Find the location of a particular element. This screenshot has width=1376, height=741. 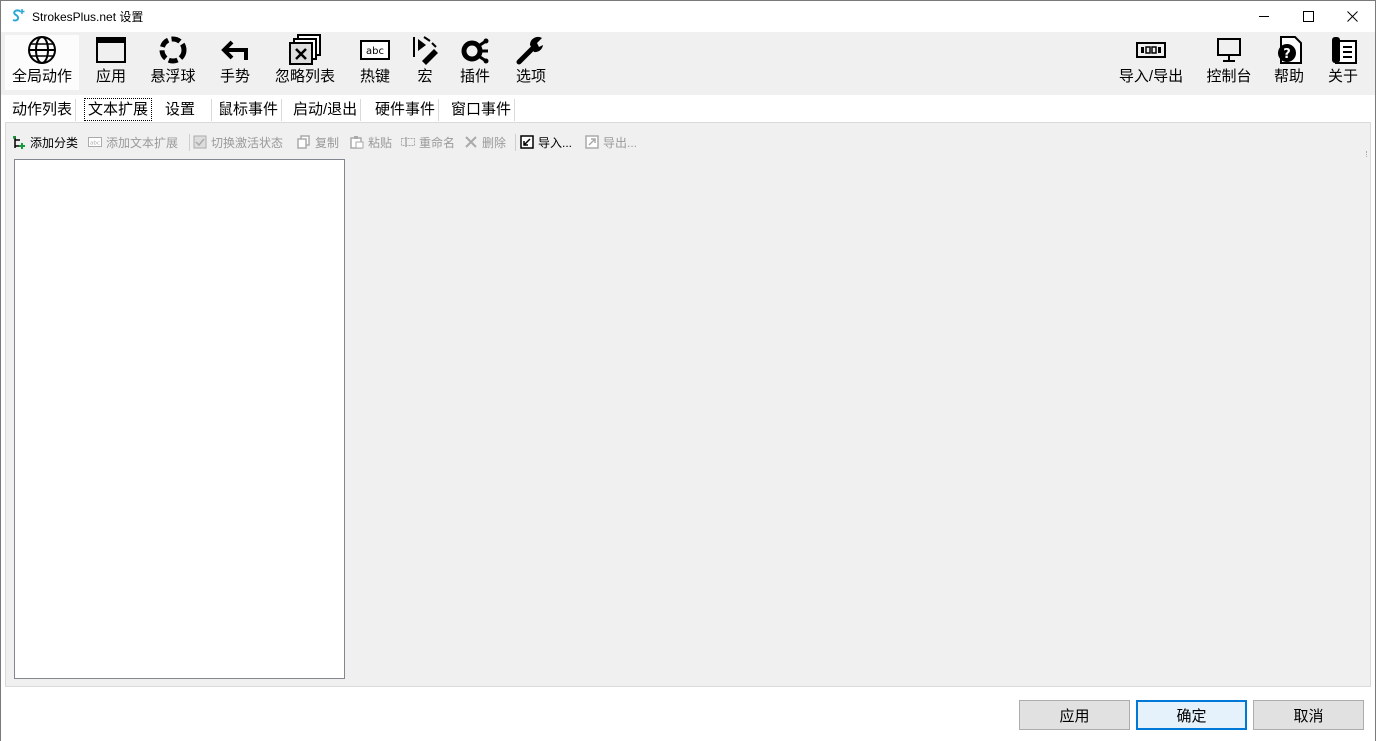

plugin-icon is located at coordinates (475, 50).